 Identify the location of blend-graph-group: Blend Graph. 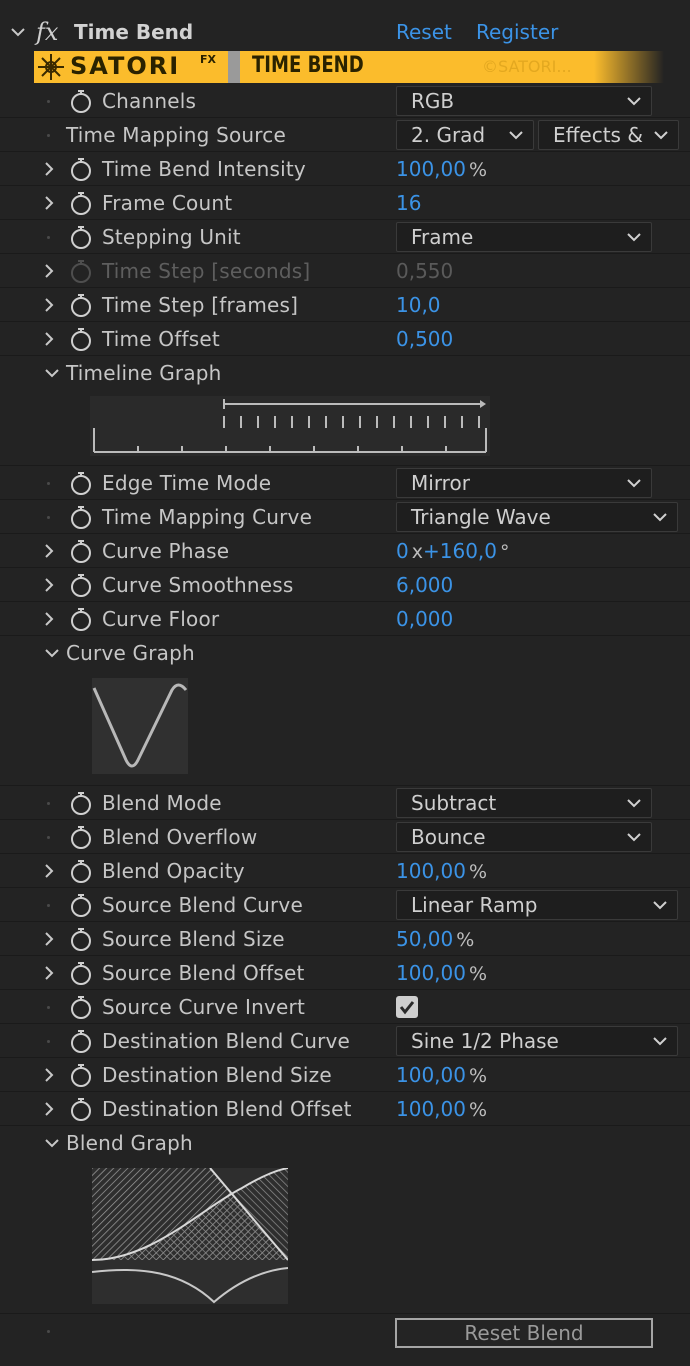
(345, 1220).